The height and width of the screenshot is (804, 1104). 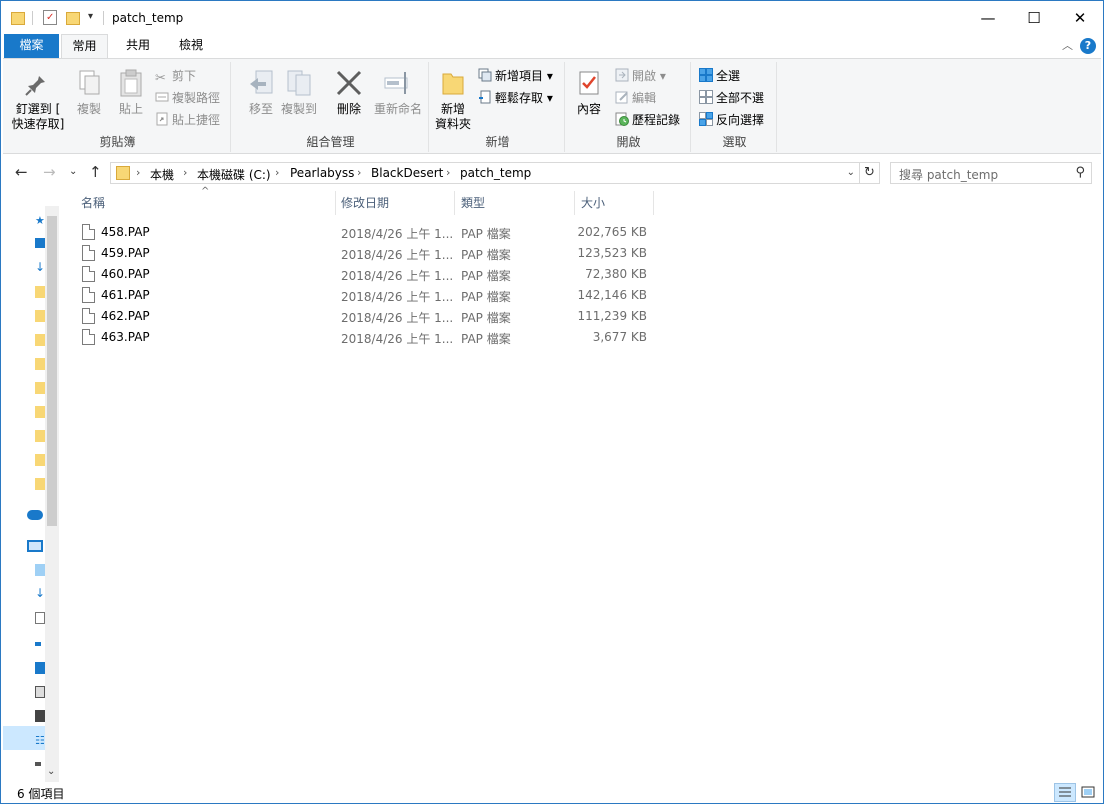 I want to click on breadcrumb-blackdesert: BlackDesert, so click(x=407, y=173).